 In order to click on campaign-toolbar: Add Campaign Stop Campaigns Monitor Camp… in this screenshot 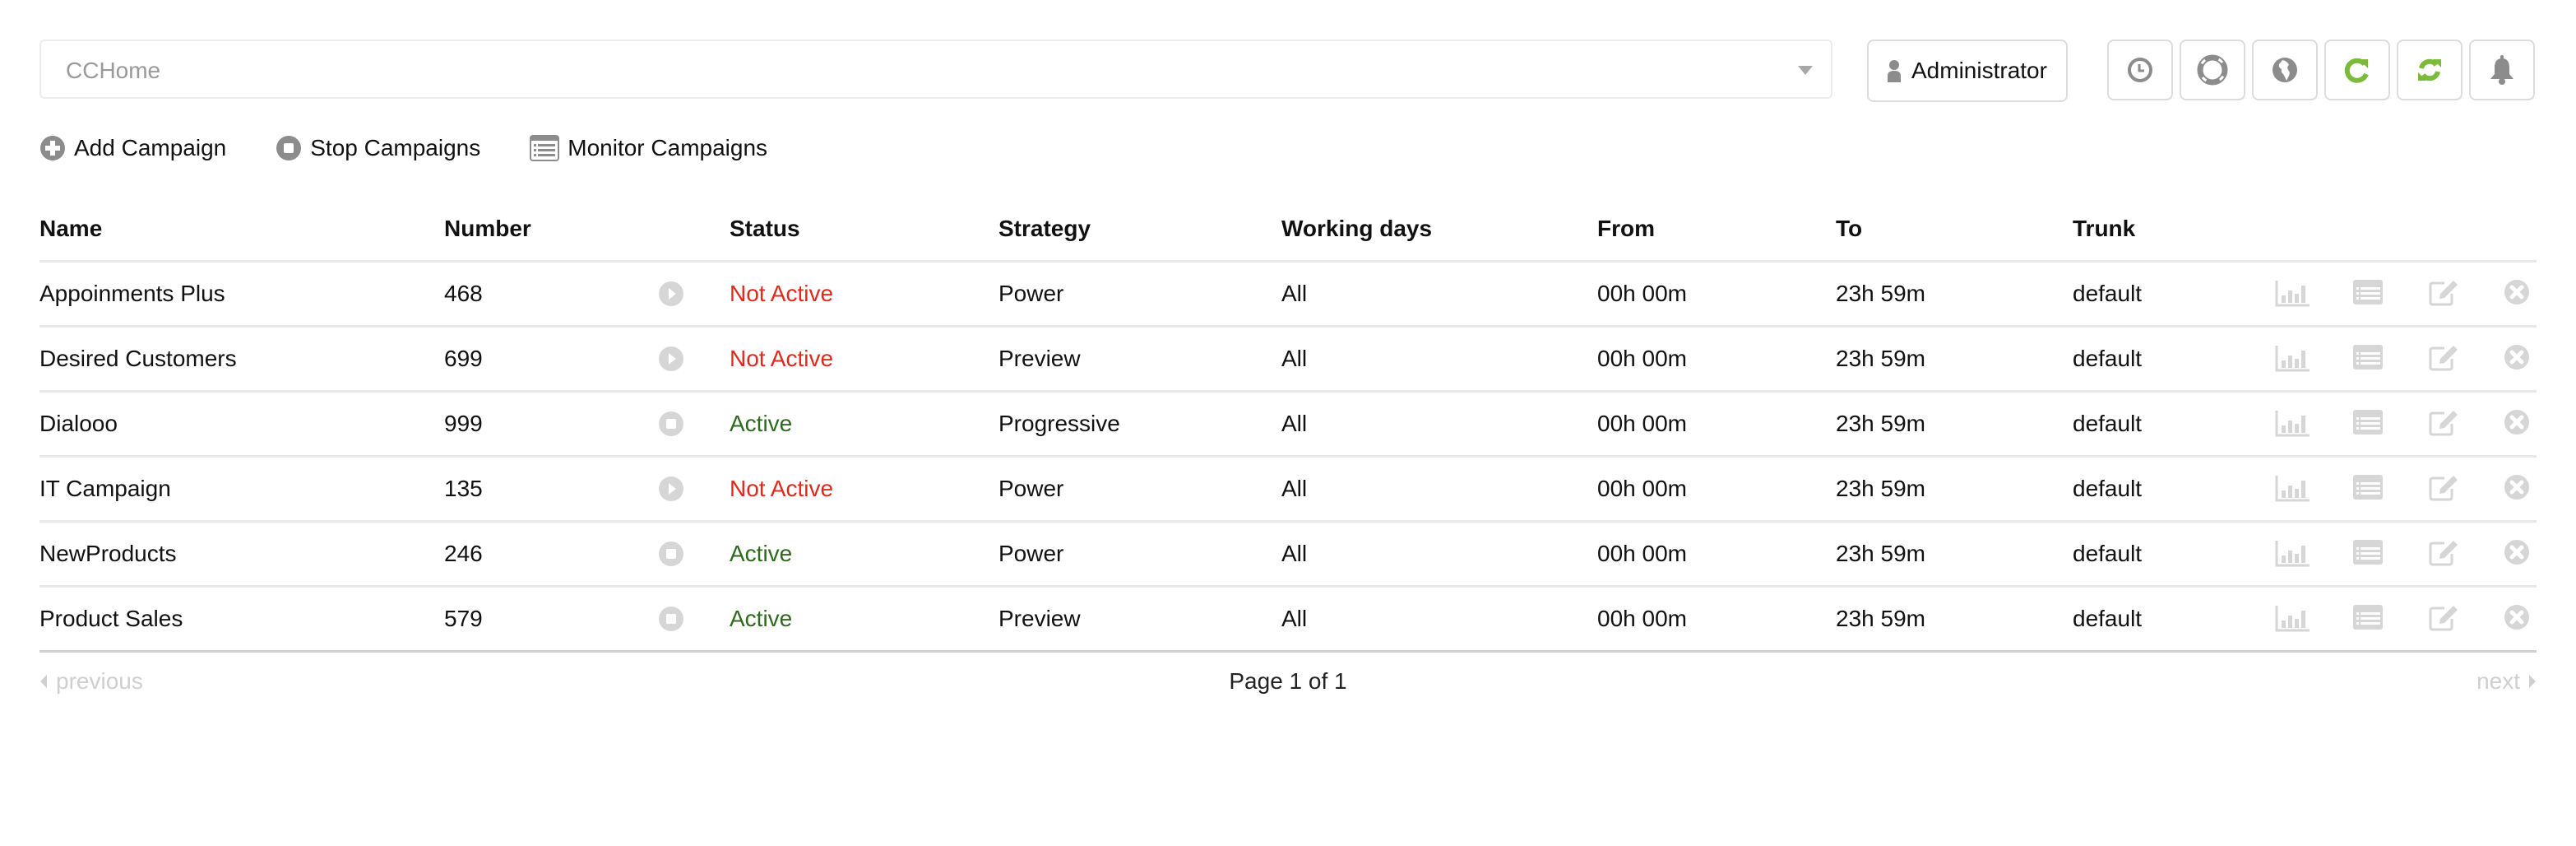, I will do `click(428, 148)`.